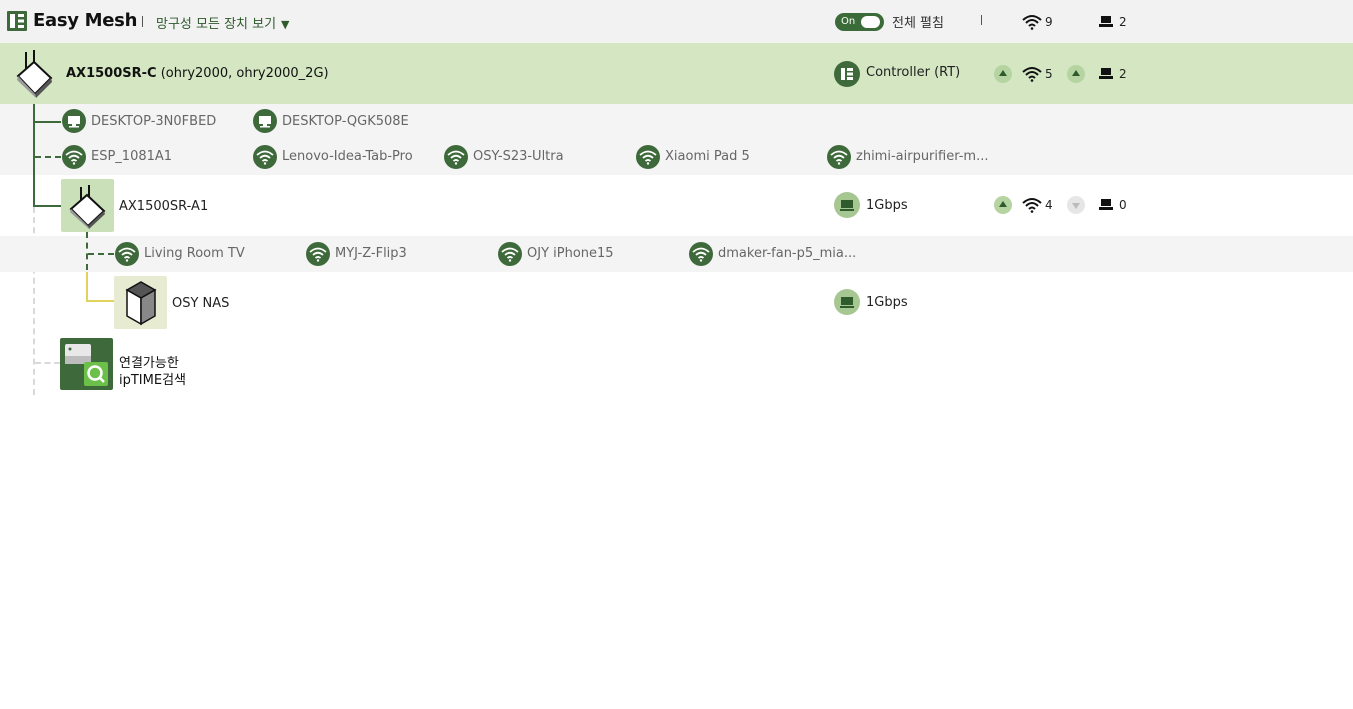  Describe the element at coordinates (154, 121) in the screenshot. I see `client-name: DESKTOP-3N0FBED` at that location.